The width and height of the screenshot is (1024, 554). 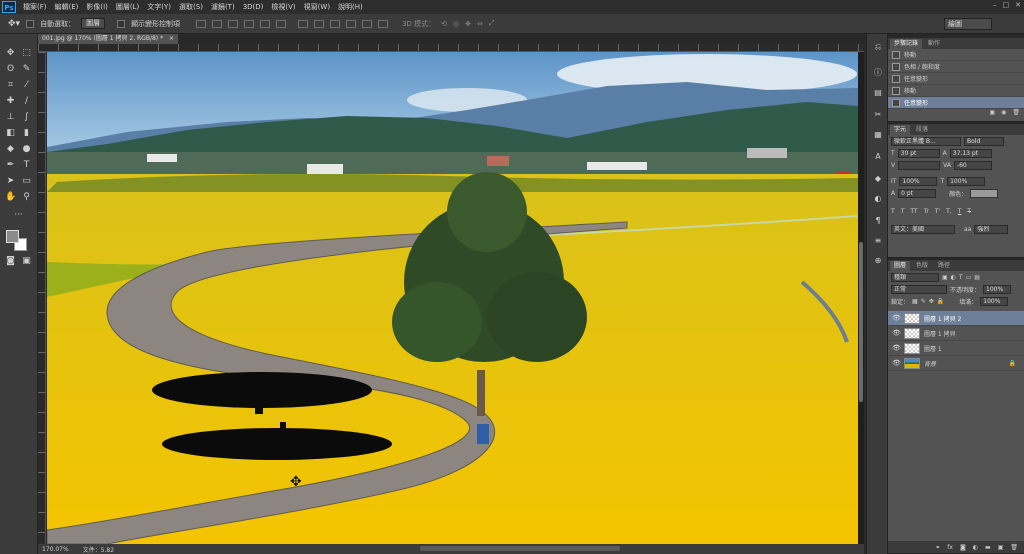 I want to click on tab-actions: 動作, so click(x=934, y=44).